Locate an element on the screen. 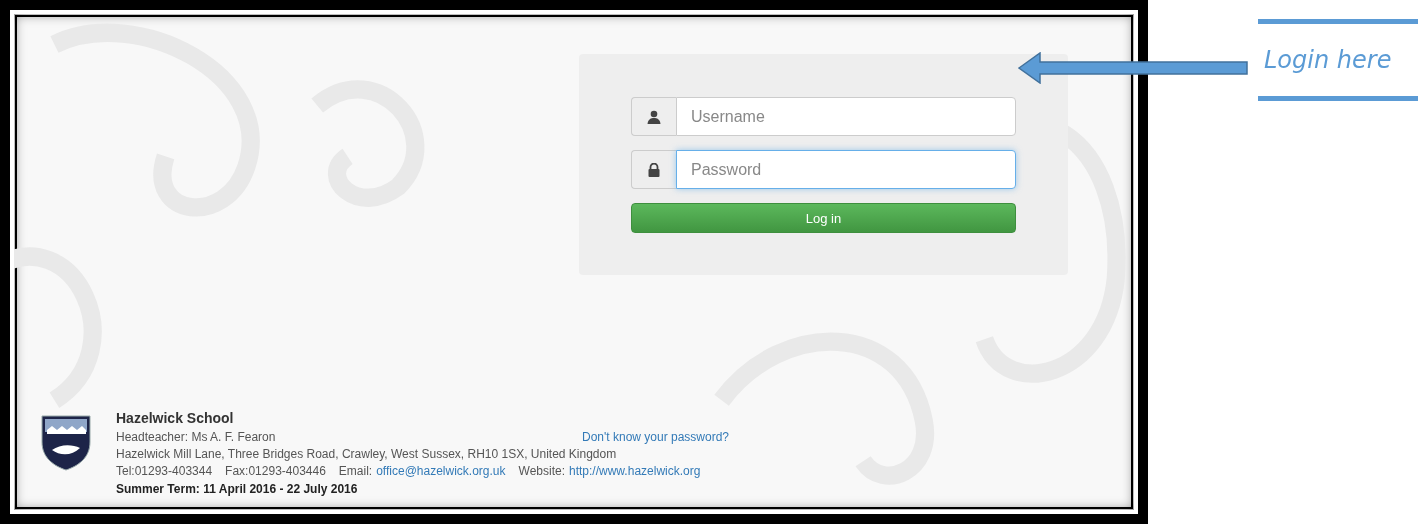  email-link: office@hazelwick.org.uk is located at coordinates (441, 471).